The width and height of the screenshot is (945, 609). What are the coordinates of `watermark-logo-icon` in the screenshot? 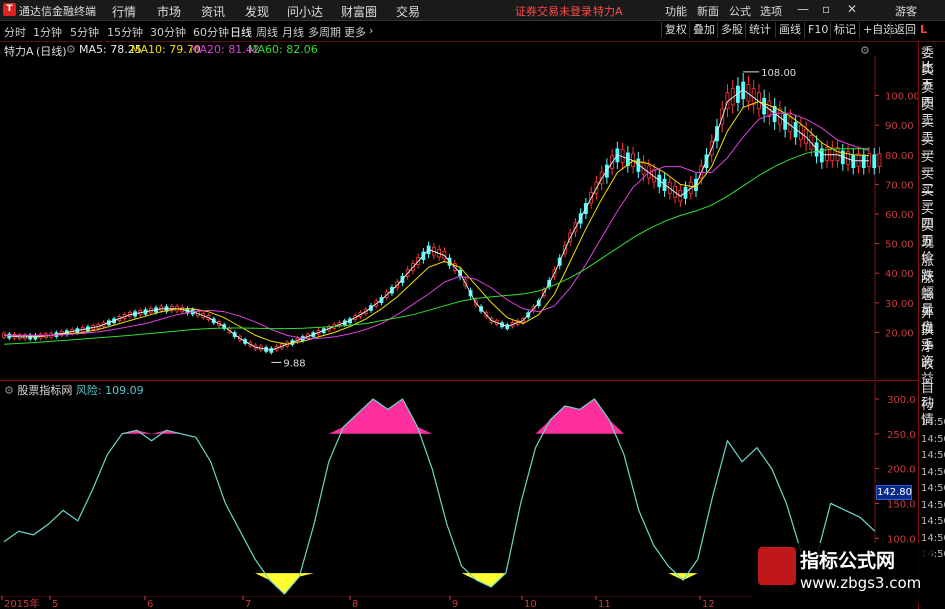 It's located at (777, 566).